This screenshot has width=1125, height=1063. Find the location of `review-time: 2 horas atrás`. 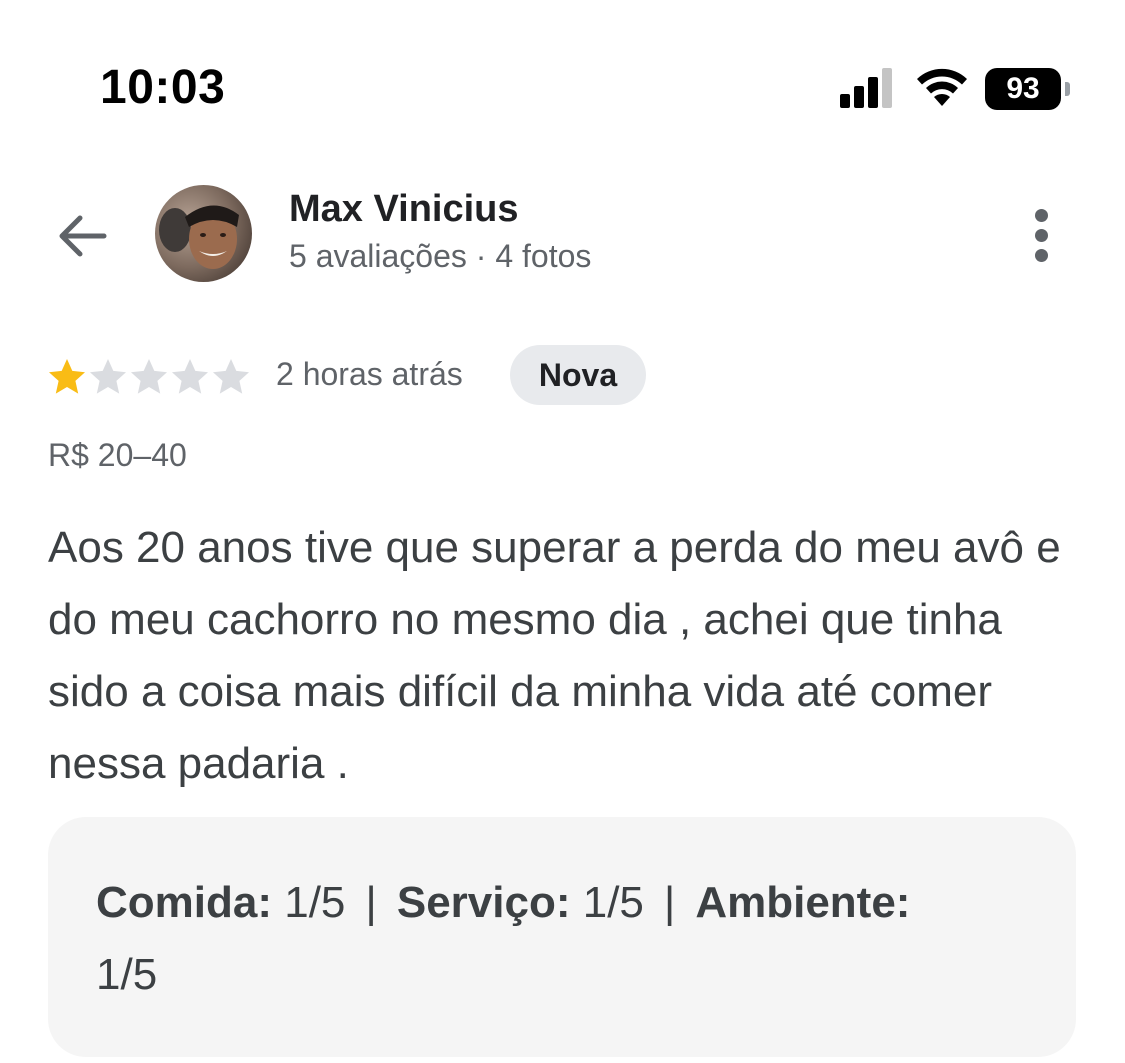

review-time: 2 horas atrás is located at coordinates (369, 374).